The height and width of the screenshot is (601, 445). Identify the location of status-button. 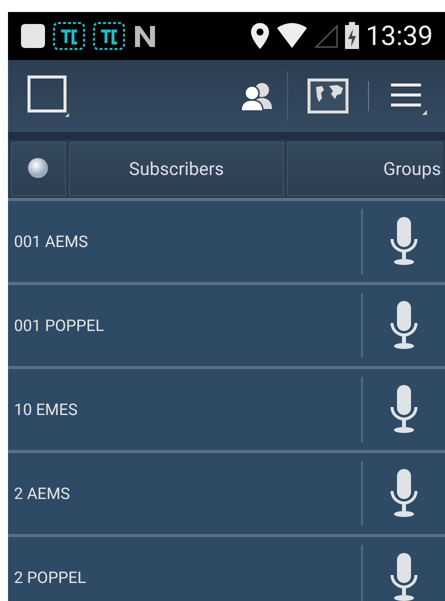
(38, 169).